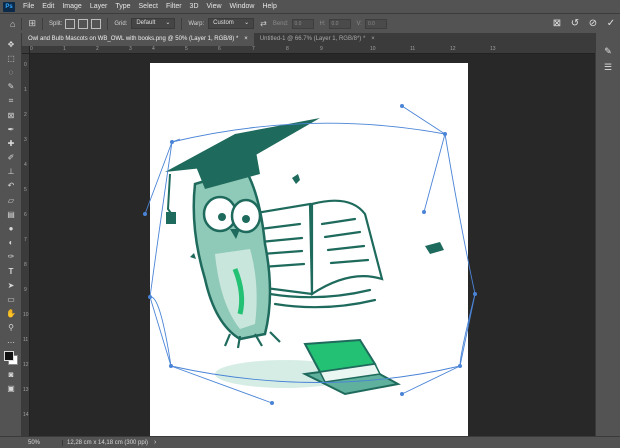 The image size is (620, 448). What do you see at coordinates (302, 23) in the screenshot?
I see `bend-input: 0.0` at bounding box center [302, 23].